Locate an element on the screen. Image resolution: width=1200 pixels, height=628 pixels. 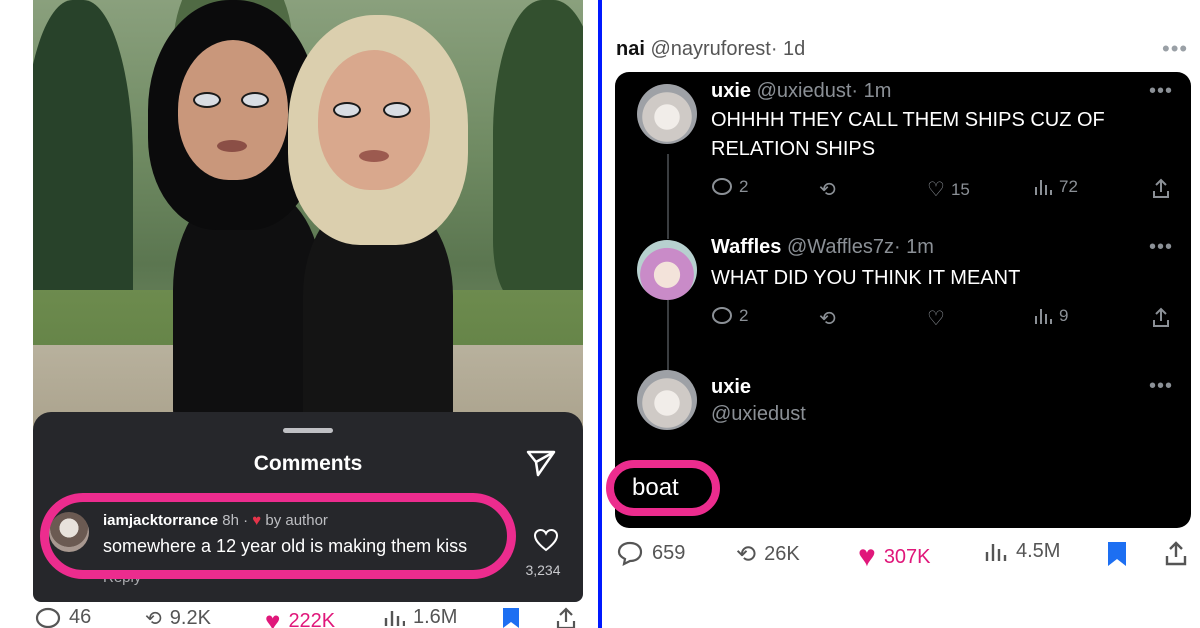
author-handle: @nayruforest is located at coordinates (710, 49).